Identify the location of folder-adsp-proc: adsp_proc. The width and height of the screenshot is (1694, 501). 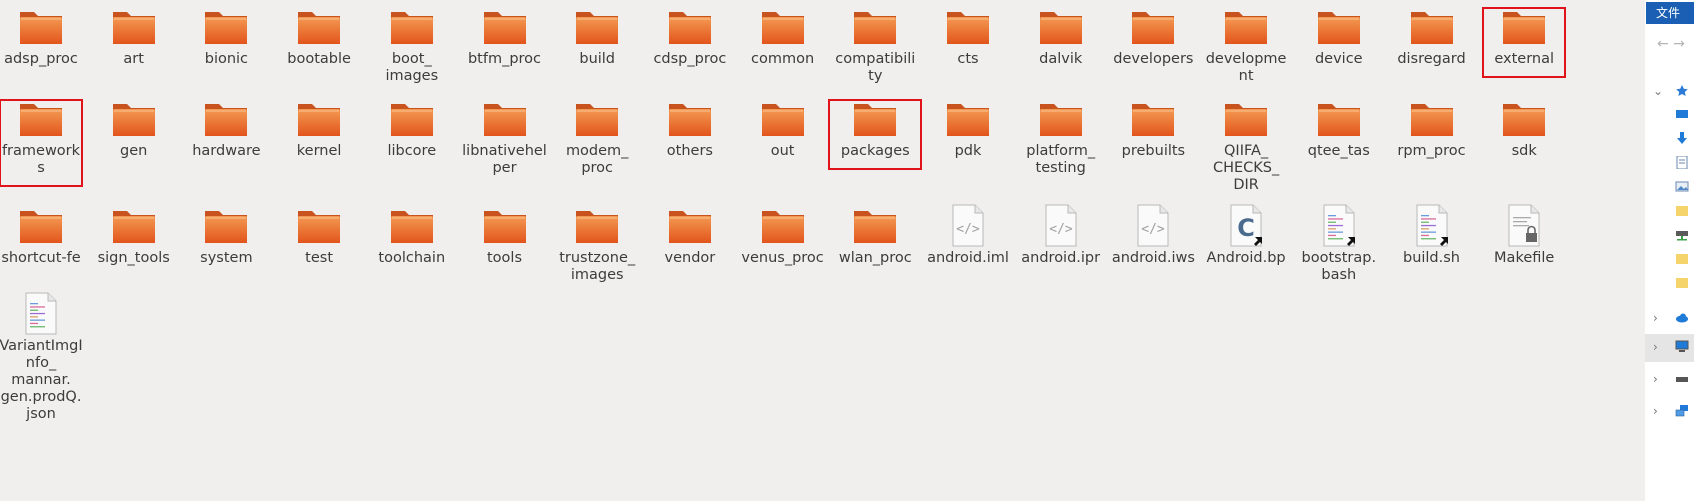
(42, 34).